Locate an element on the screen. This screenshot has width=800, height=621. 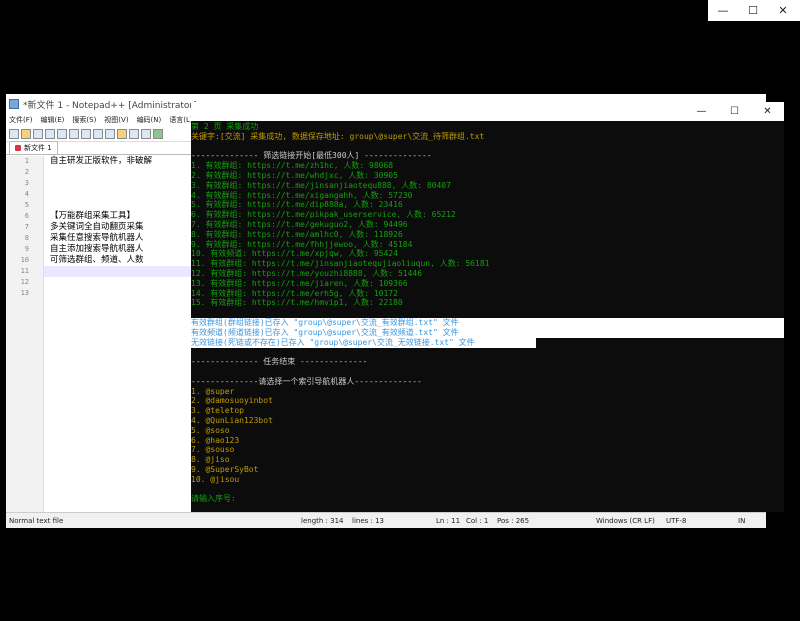
console-line: -------------- 任务结束 -------------- is located at coordinates (279, 362).